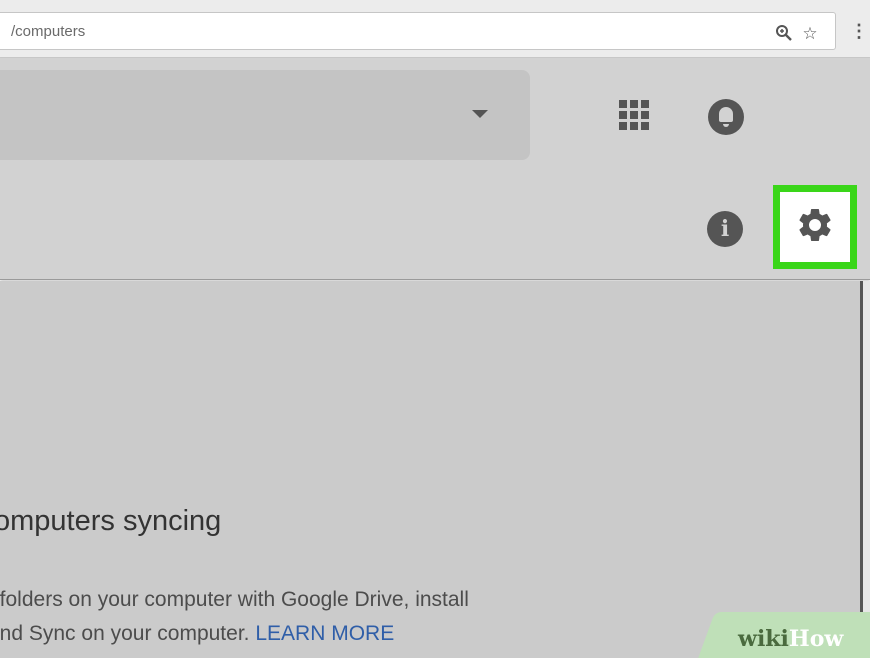 This screenshot has width=870, height=658. I want to click on star-icon: ☆, so click(810, 33).